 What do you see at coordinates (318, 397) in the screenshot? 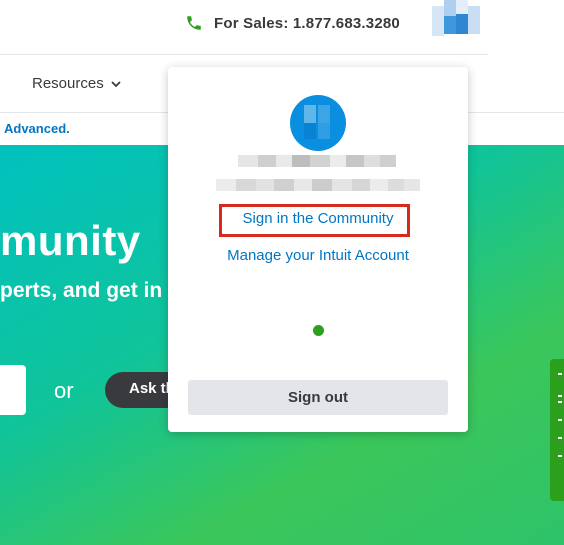
I see `sign-out-button: Sign out` at bounding box center [318, 397].